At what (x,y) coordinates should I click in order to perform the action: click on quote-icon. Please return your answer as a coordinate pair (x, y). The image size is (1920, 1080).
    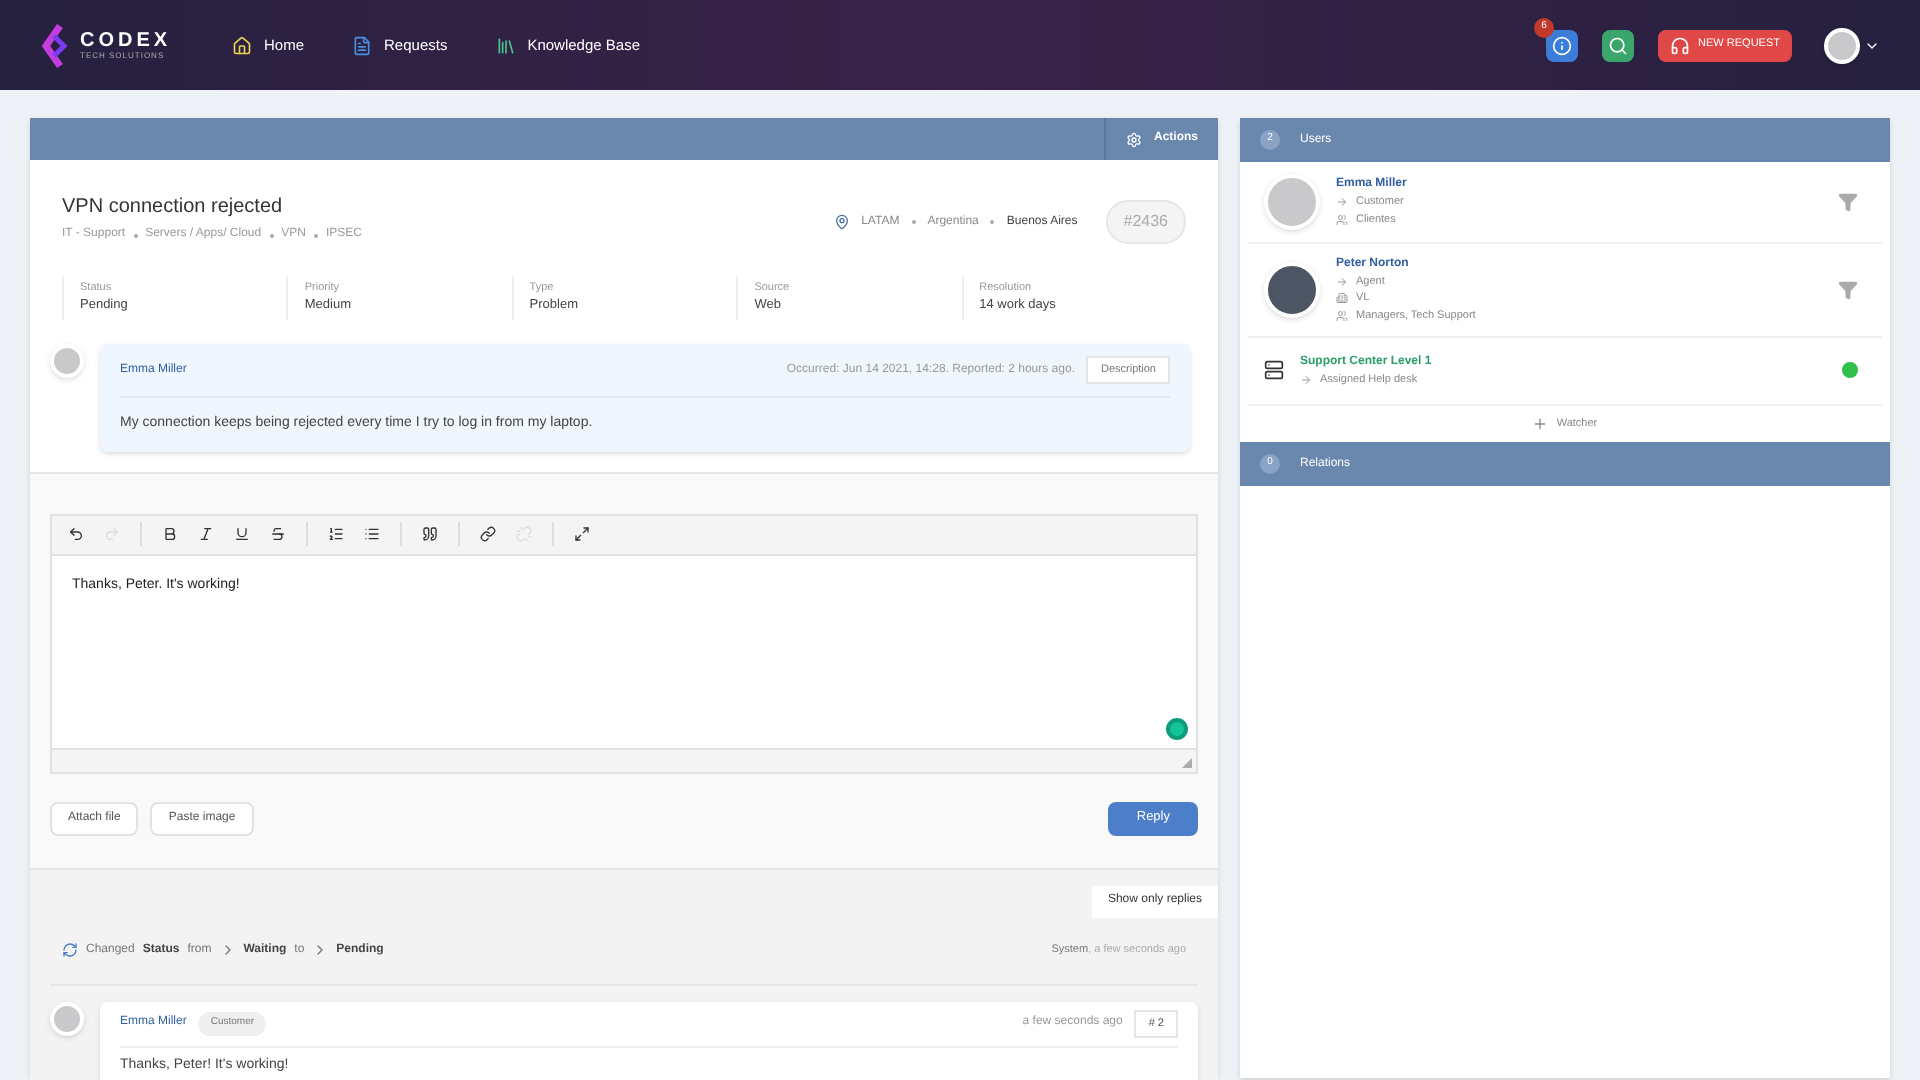
    Looking at the image, I should click on (430, 534).